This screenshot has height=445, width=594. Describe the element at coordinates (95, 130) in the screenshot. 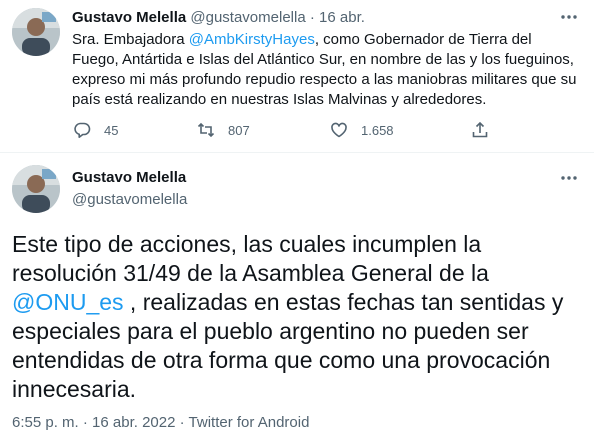

I see `reply-button: 45` at that location.